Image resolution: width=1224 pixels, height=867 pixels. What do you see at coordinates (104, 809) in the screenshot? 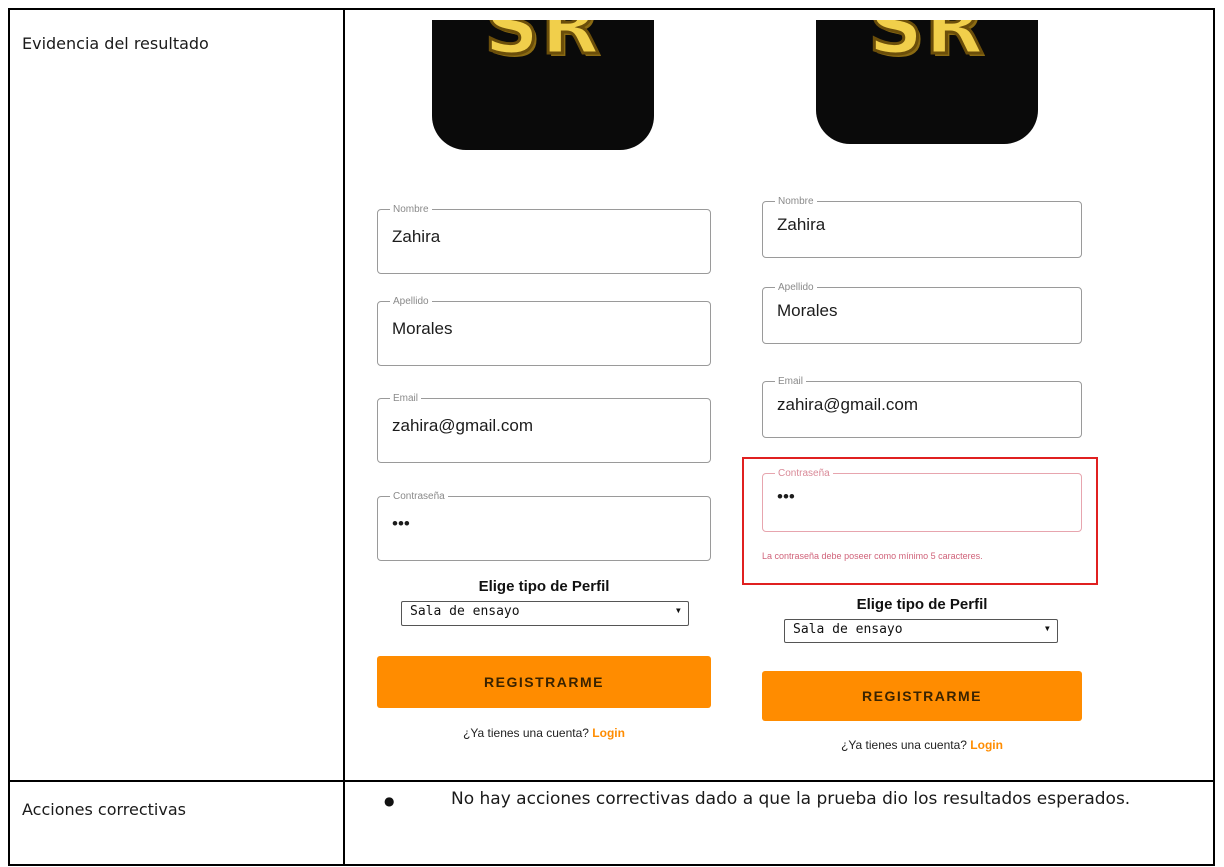
I see `row-label-acciones: Acciones correctivas` at bounding box center [104, 809].